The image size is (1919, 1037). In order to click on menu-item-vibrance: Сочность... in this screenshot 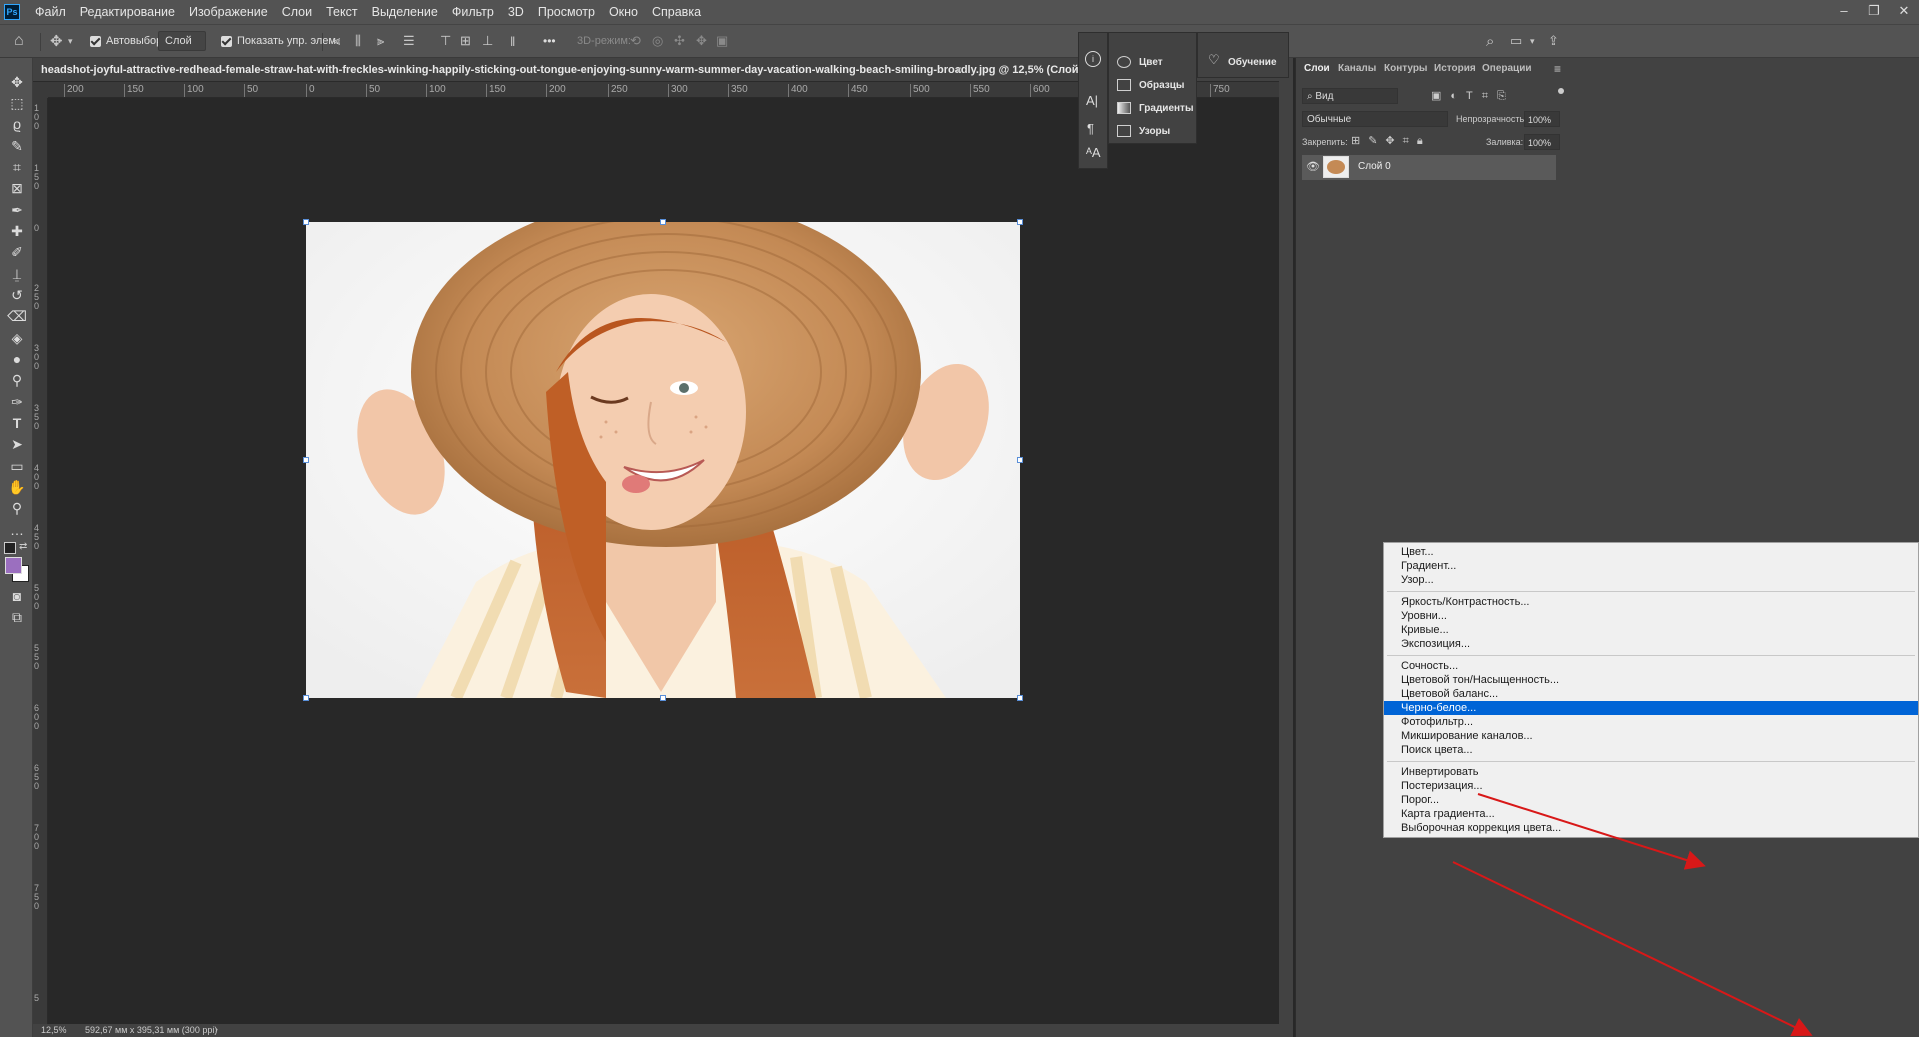, I will do `click(1651, 666)`.